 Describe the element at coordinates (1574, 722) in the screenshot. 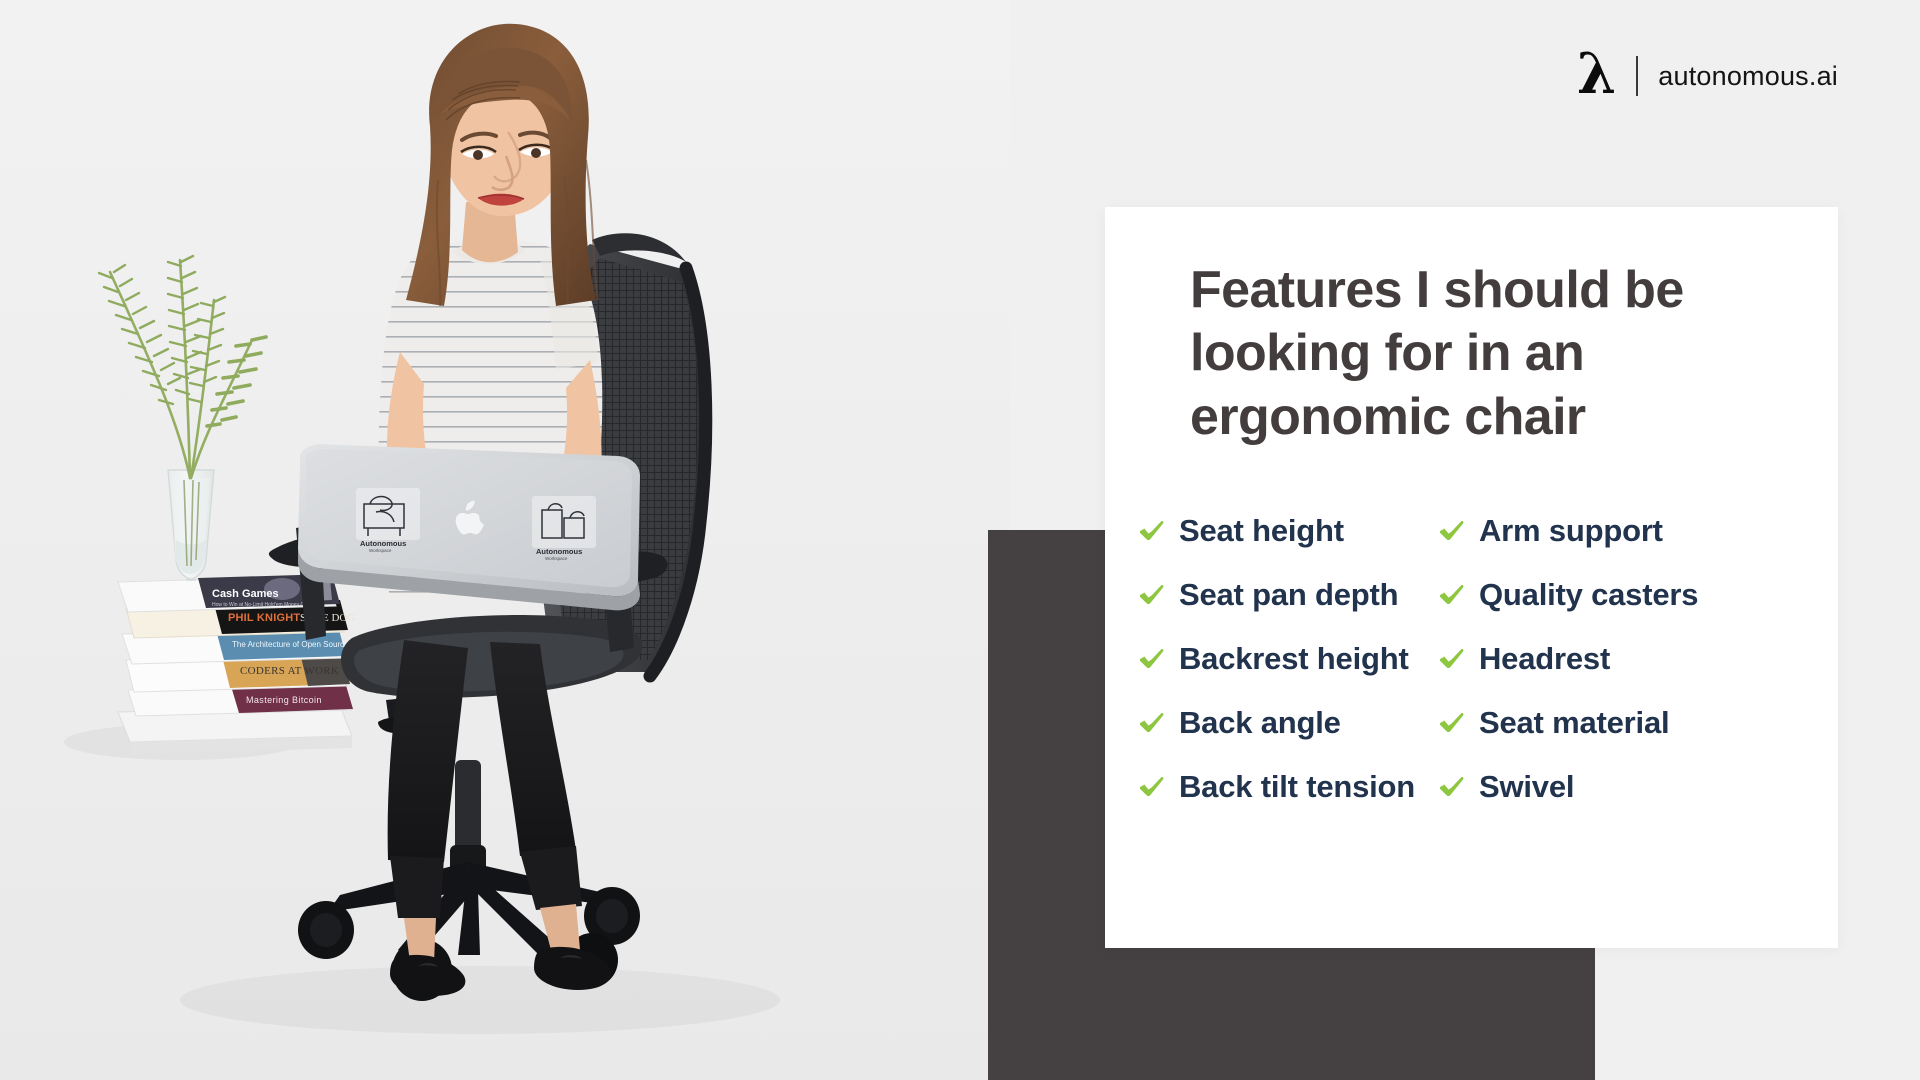

I see `checklist-item-label: Seat material` at that location.